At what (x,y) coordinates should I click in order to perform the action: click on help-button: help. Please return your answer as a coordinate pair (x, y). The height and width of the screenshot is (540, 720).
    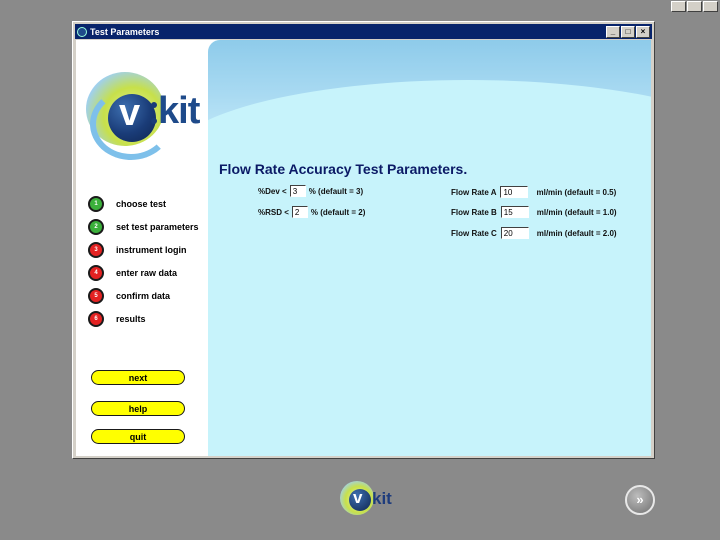
    Looking at the image, I should click on (138, 408).